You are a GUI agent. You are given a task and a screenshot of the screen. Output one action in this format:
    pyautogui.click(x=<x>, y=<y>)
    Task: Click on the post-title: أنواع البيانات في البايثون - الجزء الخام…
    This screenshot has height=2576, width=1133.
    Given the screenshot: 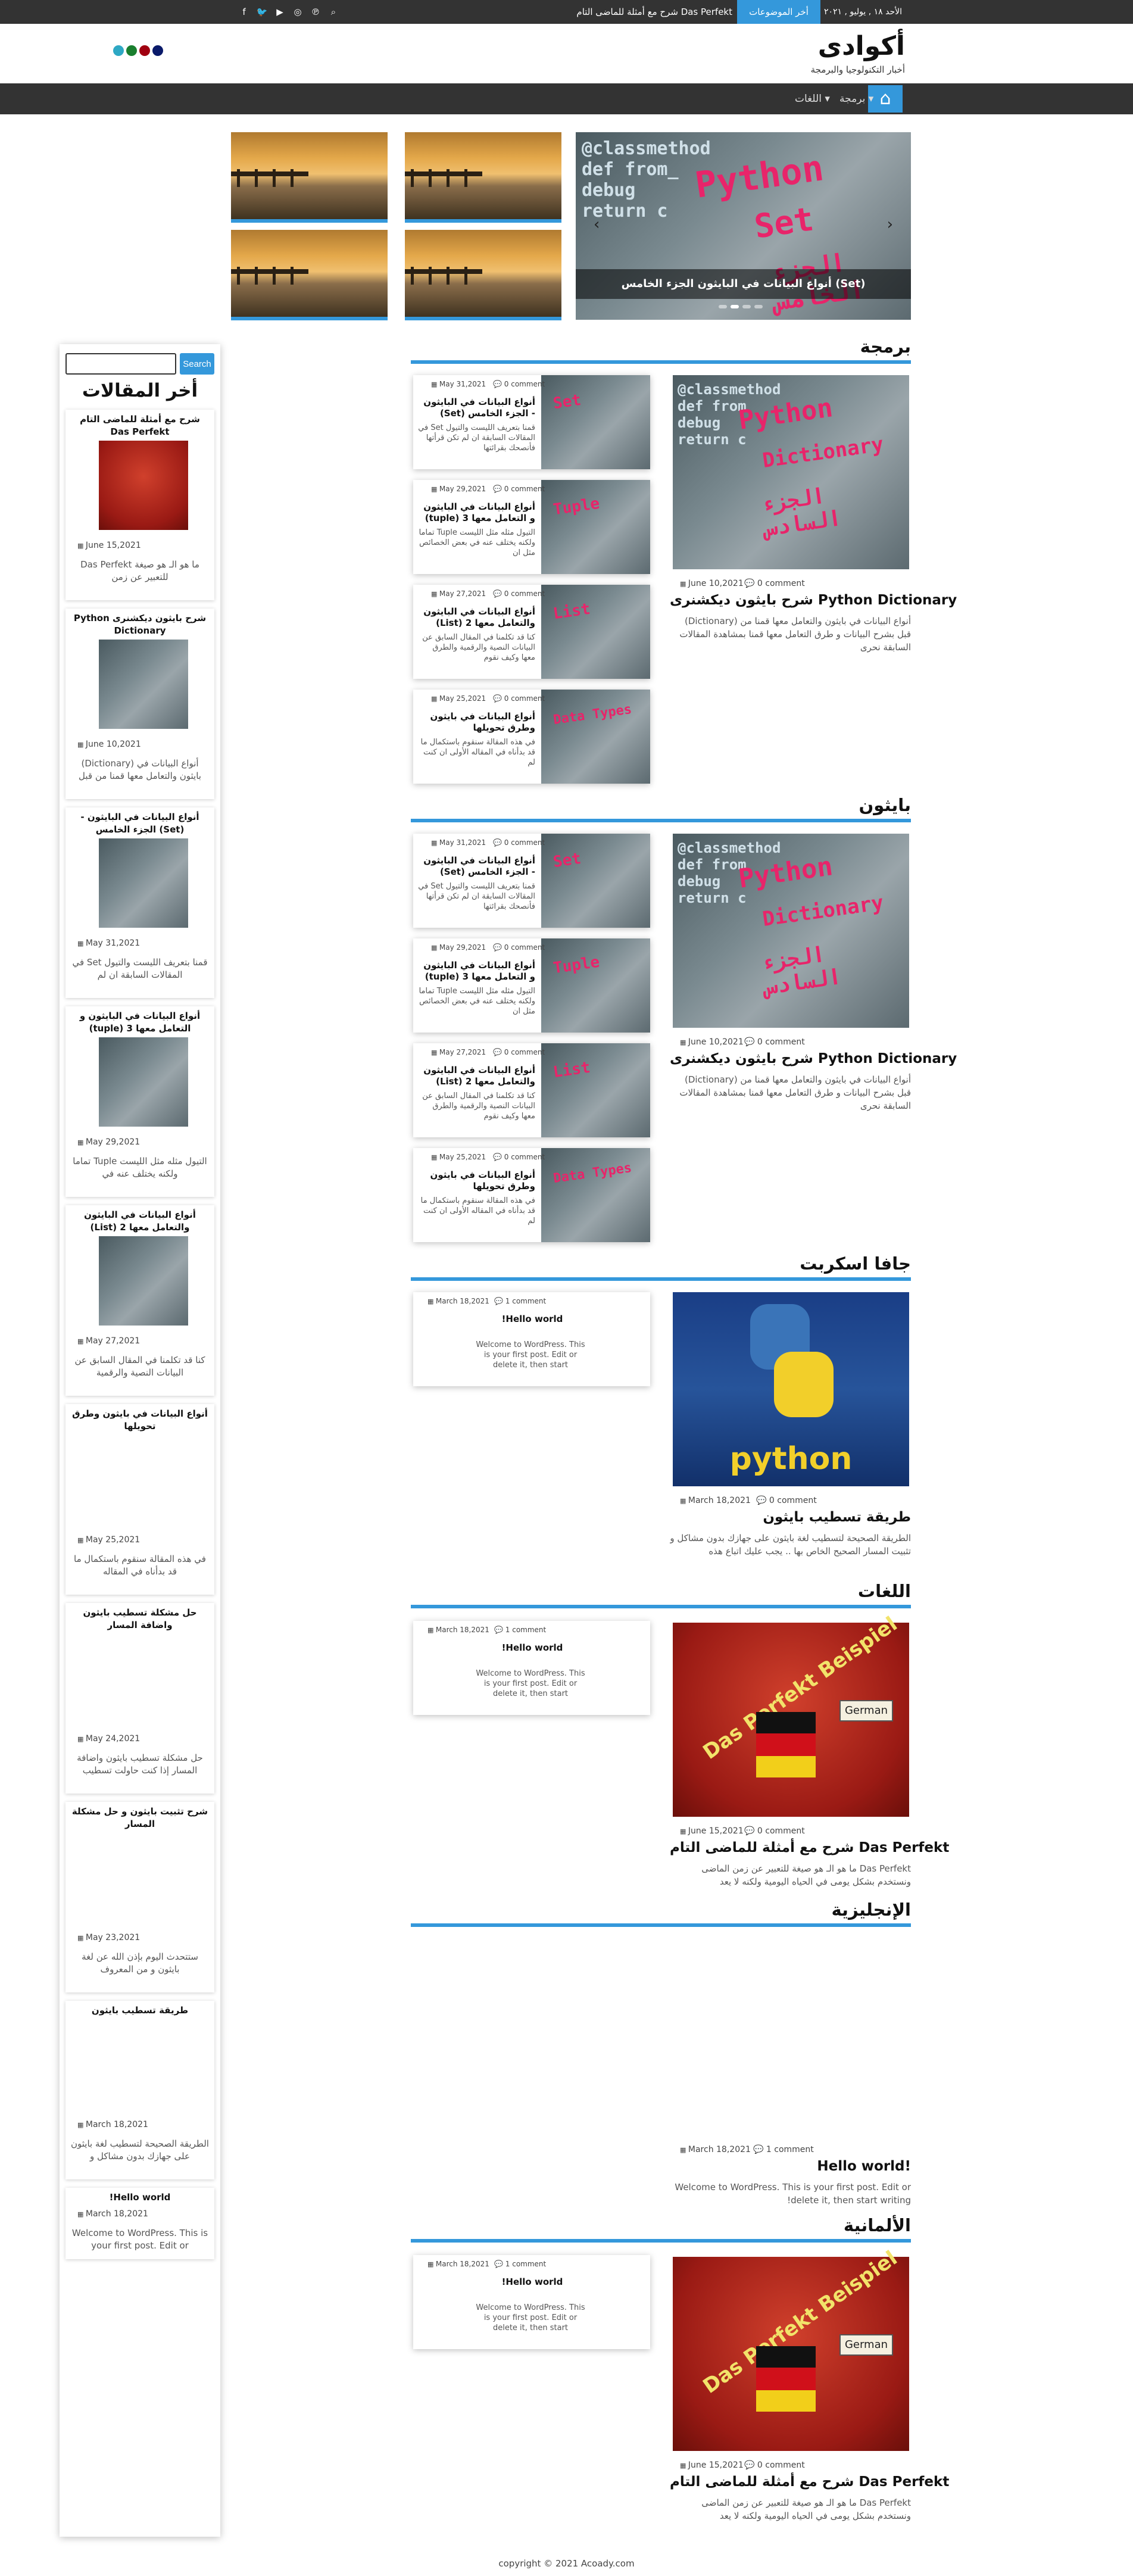 What is the action you would take?
    pyautogui.click(x=476, y=866)
    